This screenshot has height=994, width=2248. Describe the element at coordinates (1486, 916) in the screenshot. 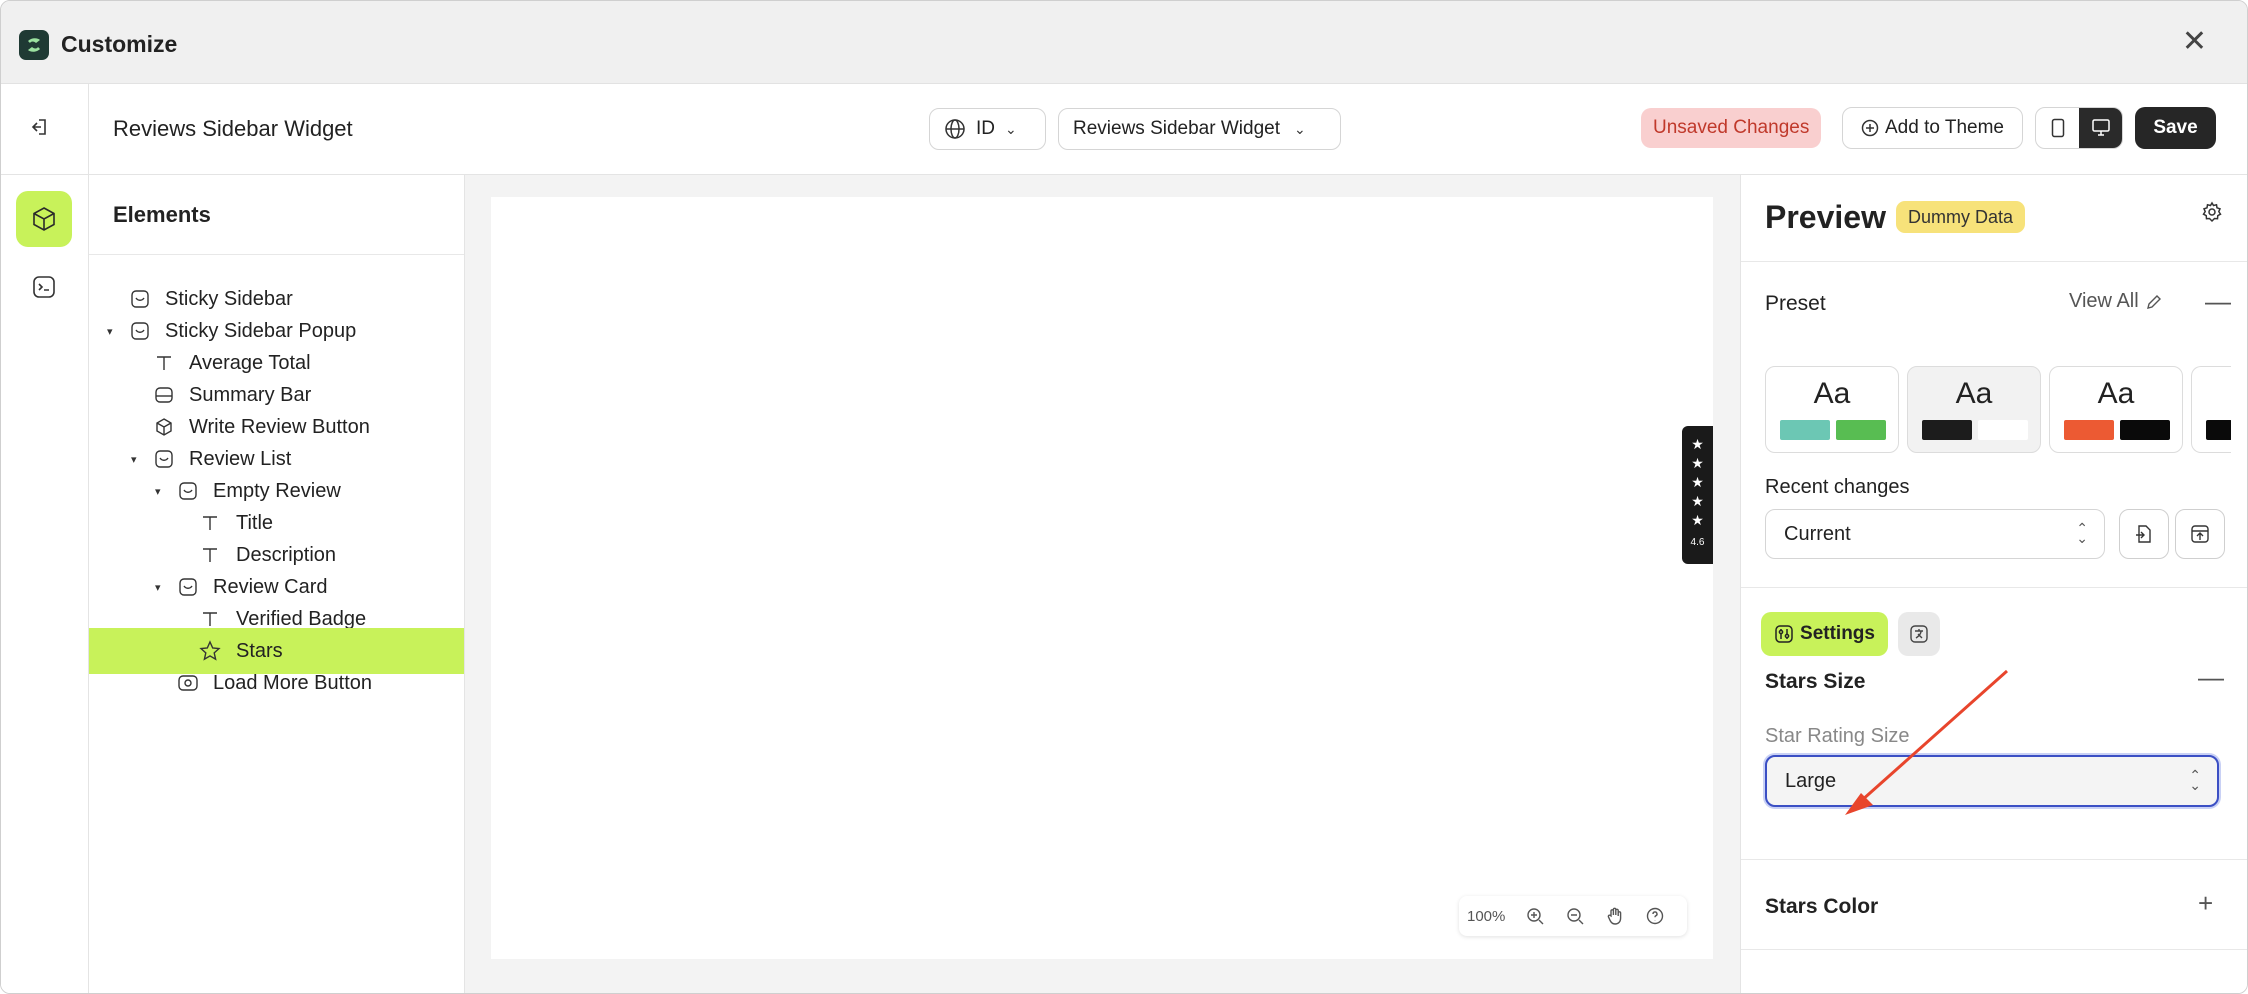

I see `zoom-level: 100%` at that location.